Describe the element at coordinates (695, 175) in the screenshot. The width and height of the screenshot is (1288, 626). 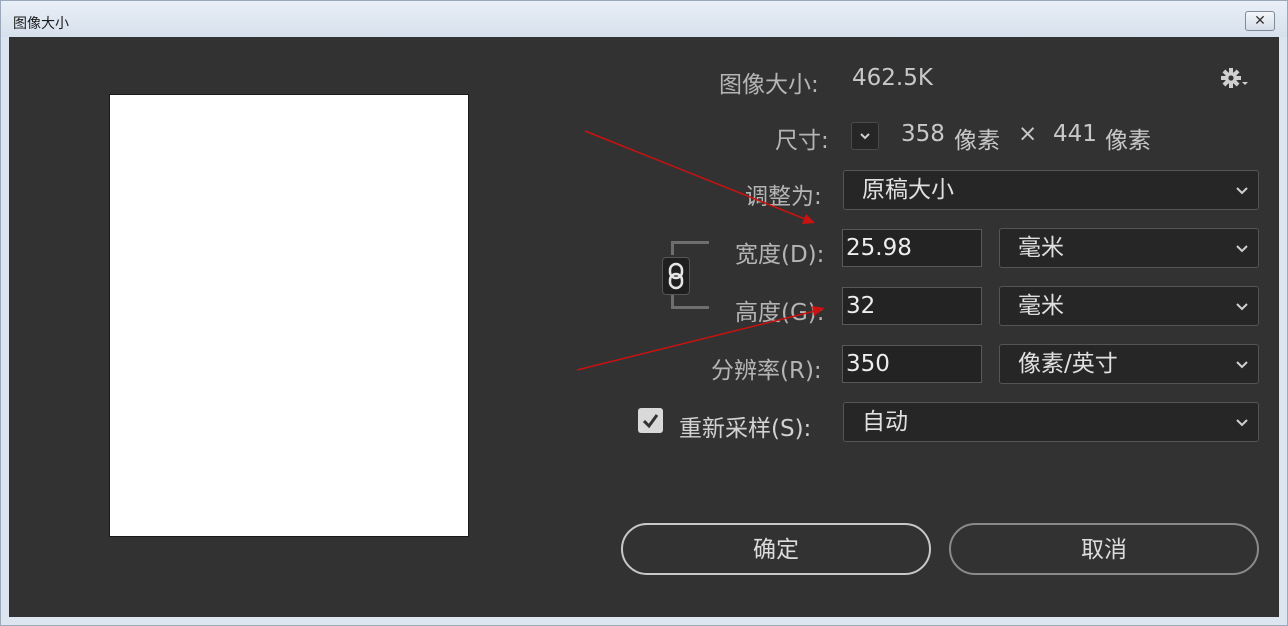
I see `annotation-arrow-width` at that location.